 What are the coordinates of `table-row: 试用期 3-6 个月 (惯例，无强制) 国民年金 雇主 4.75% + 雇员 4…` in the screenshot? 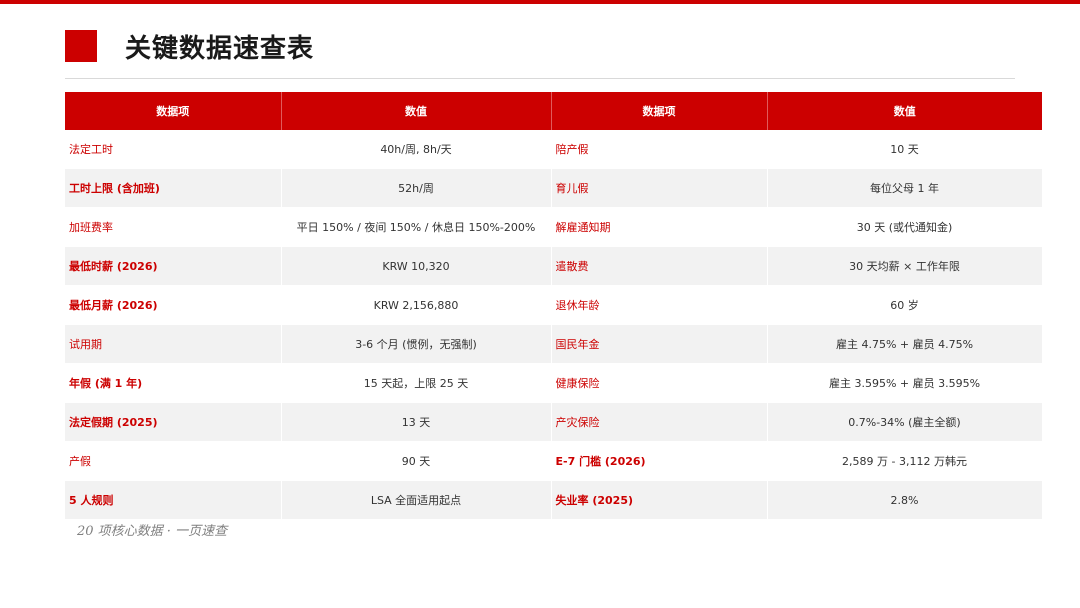 It's located at (554, 344).